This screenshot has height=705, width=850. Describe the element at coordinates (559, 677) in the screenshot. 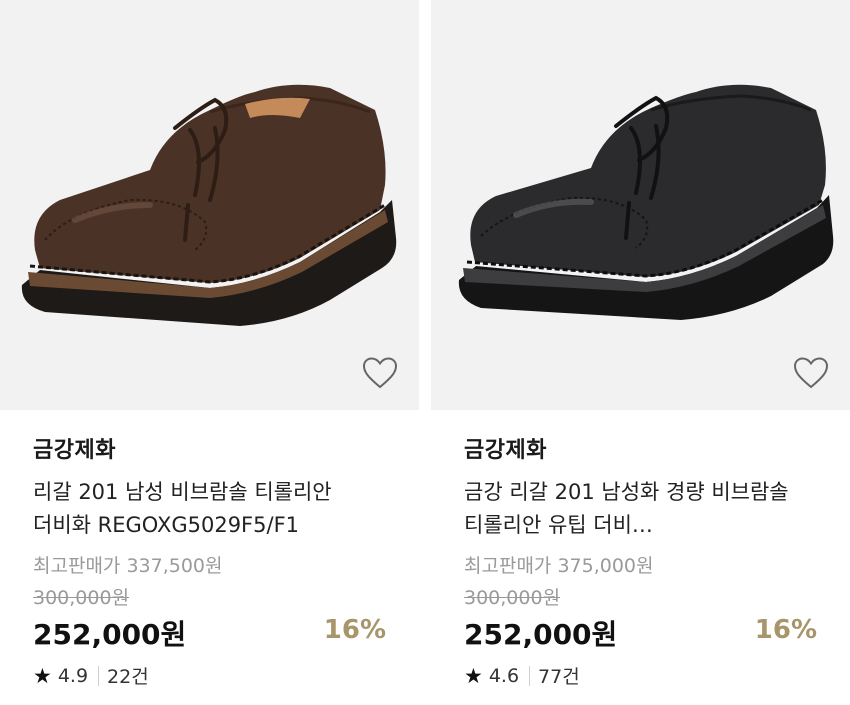

I see `review-count: 77건` at that location.